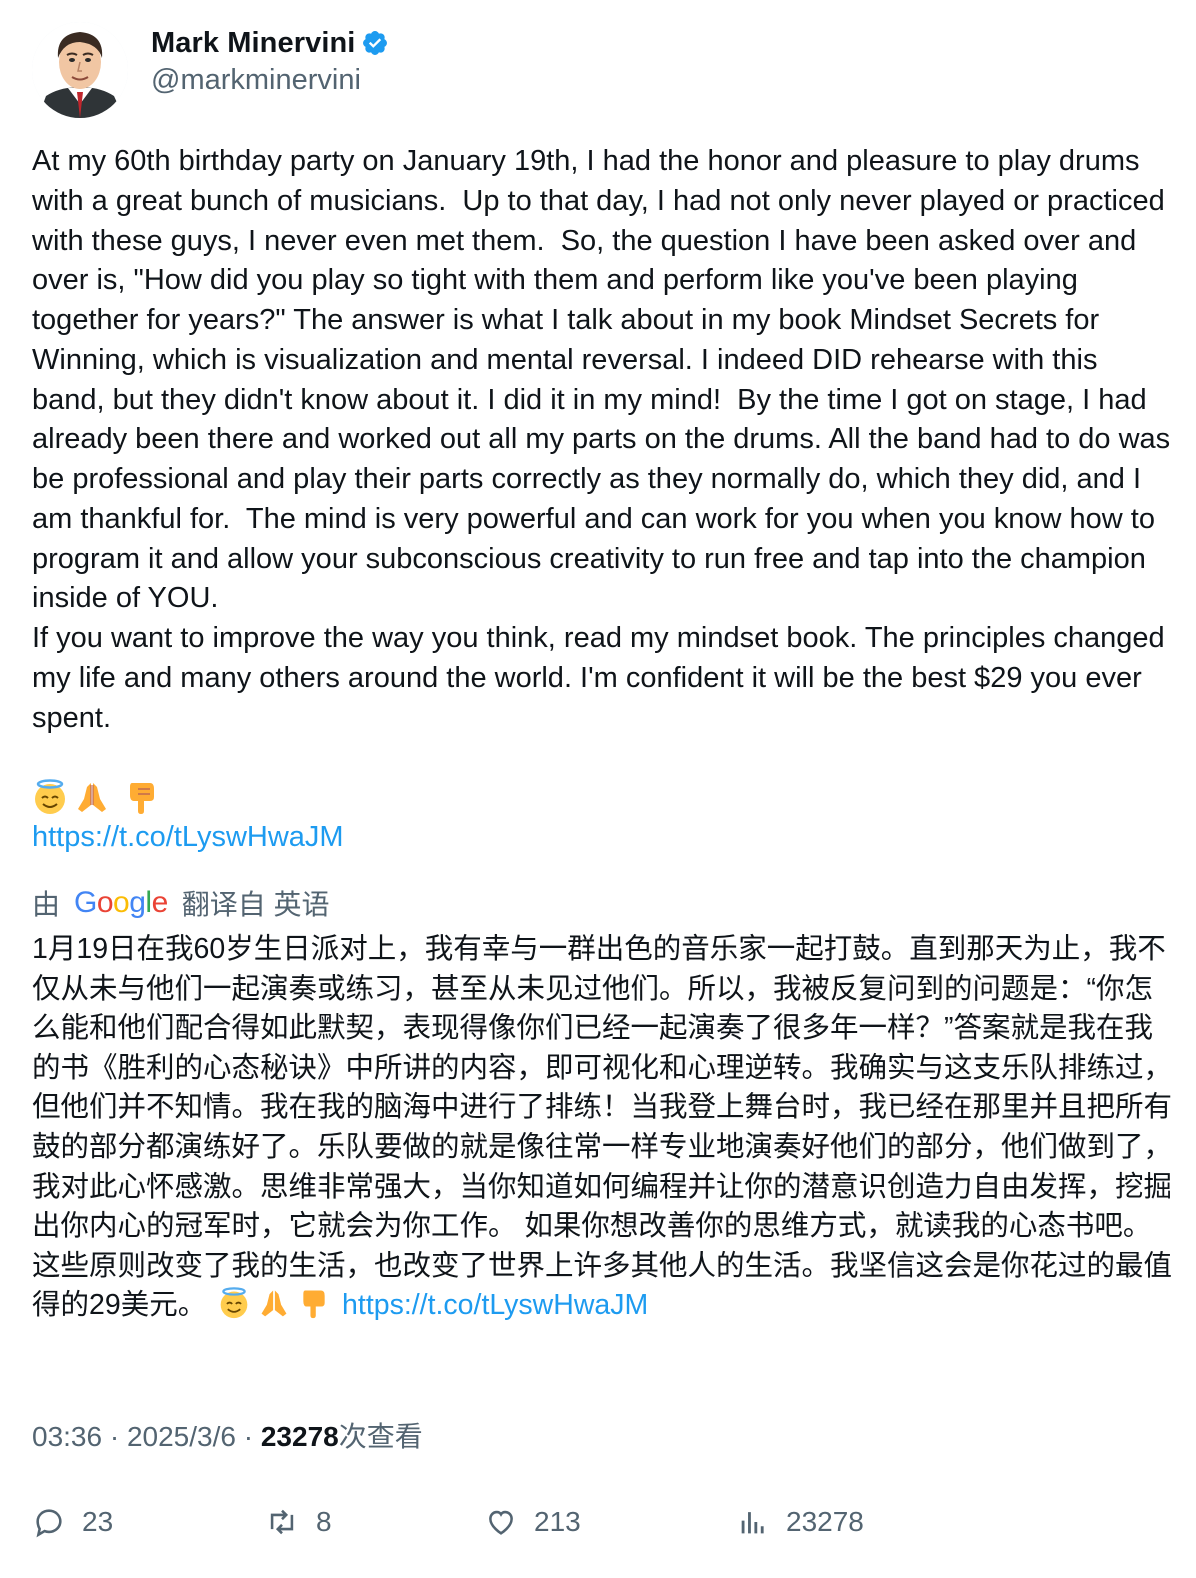 The width and height of the screenshot is (1196, 1578). What do you see at coordinates (324, 1521) in the screenshot?
I see `repost-count: 8` at bounding box center [324, 1521].